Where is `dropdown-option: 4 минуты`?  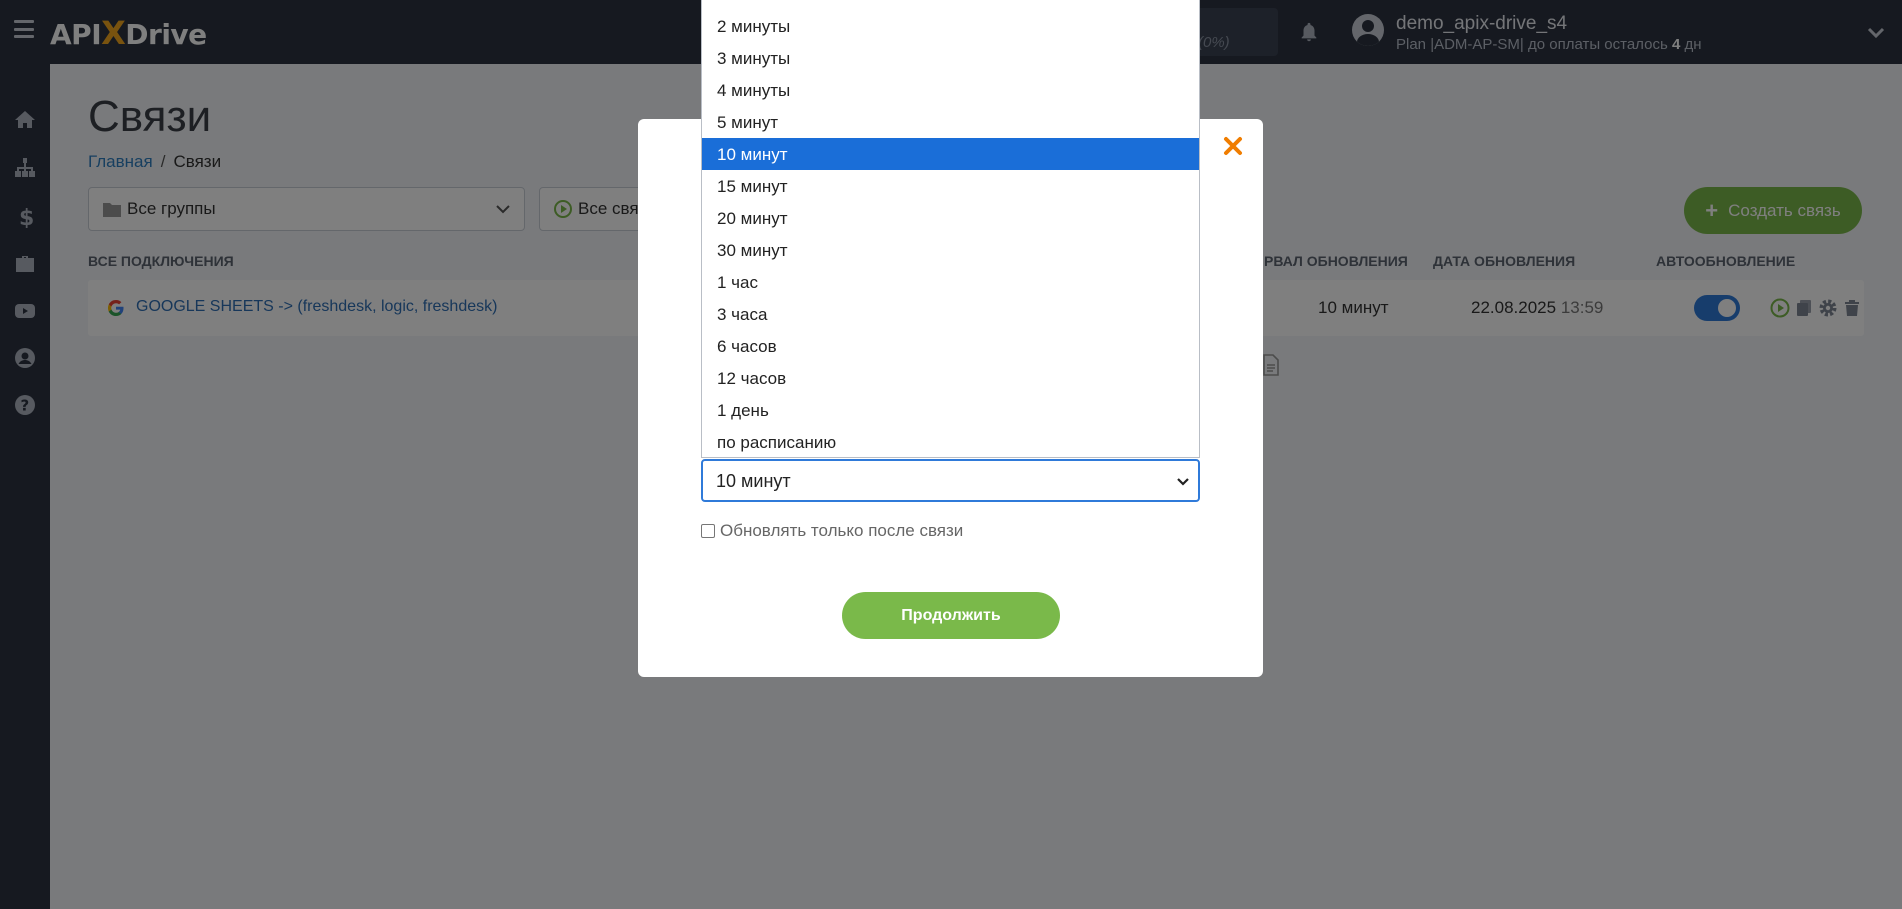 dropdown-option: 4 минуты is located at coordinates (950, 90).